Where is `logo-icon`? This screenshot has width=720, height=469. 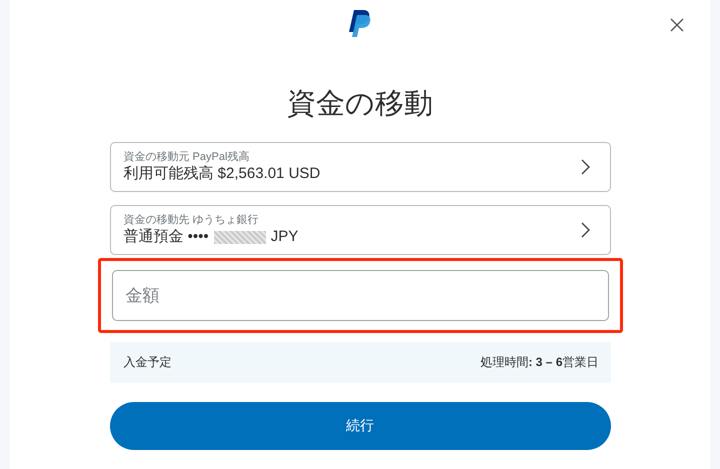
logo-icon is located at coordinates (360, 24).